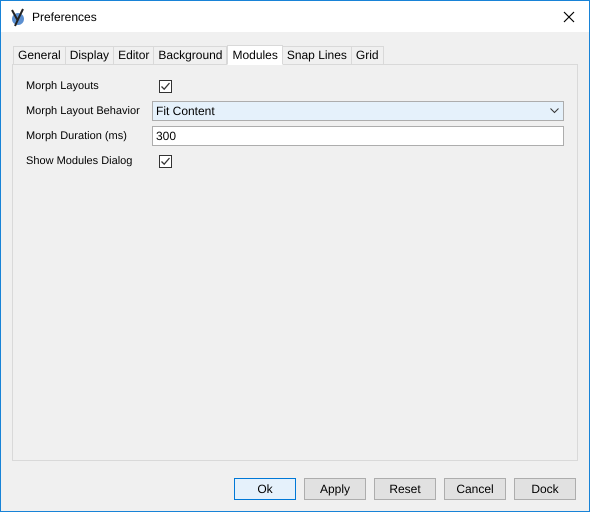 Image resolution: width=590 pixels, height=512 pixels. What do you see at coordinates (255, 55) in the screenshot?
I see `tab: Modules` at bounding box center [255, 55].